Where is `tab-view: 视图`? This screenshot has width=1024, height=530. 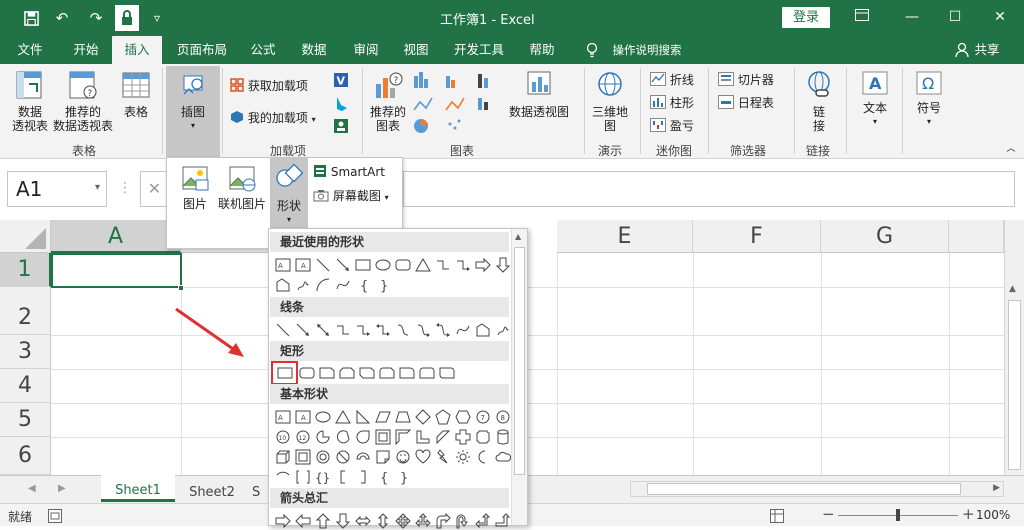
tab-view: 视图 is located at coordinates (416, 50).